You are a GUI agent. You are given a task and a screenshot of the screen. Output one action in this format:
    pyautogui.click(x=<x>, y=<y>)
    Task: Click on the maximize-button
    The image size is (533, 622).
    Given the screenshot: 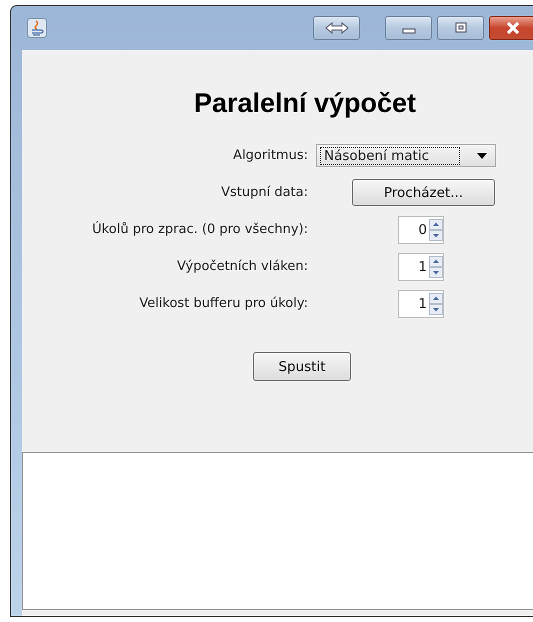 What is the action you would take?
    pyautogui.click(x=460, y=28)
    